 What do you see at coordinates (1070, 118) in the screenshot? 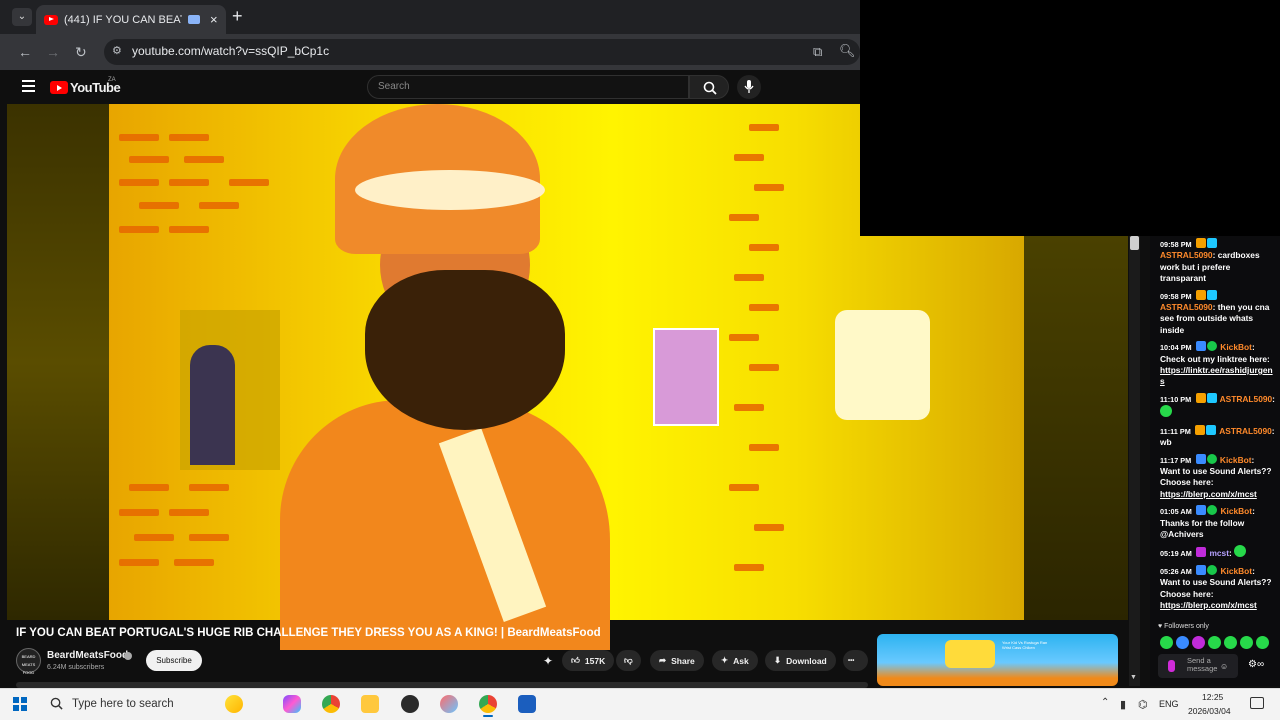
I see `stream-overlay-webcam-area` at bounding box center [1070, 118].